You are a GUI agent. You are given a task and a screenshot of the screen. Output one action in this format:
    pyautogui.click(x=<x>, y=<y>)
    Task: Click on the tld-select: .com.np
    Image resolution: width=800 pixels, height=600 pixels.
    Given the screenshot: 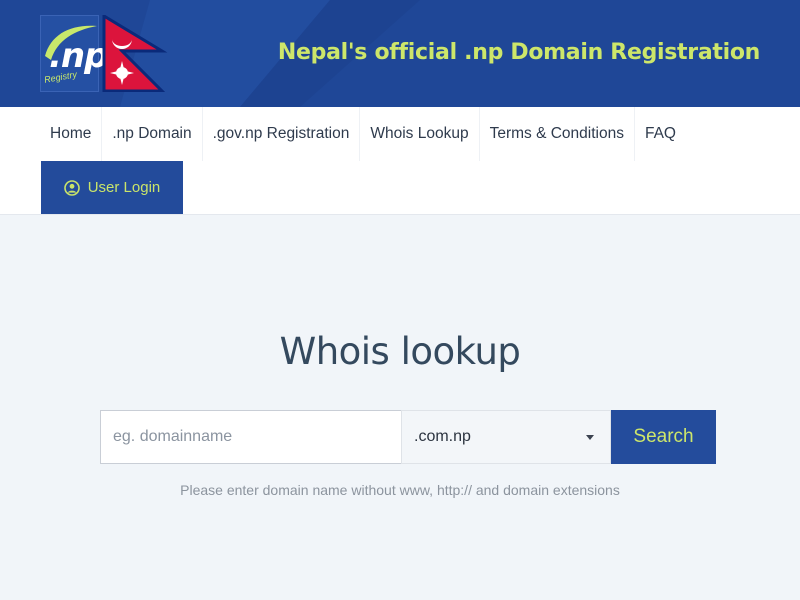 What is the action you would take?
    pyautogui.click(x=506, y=437)
    